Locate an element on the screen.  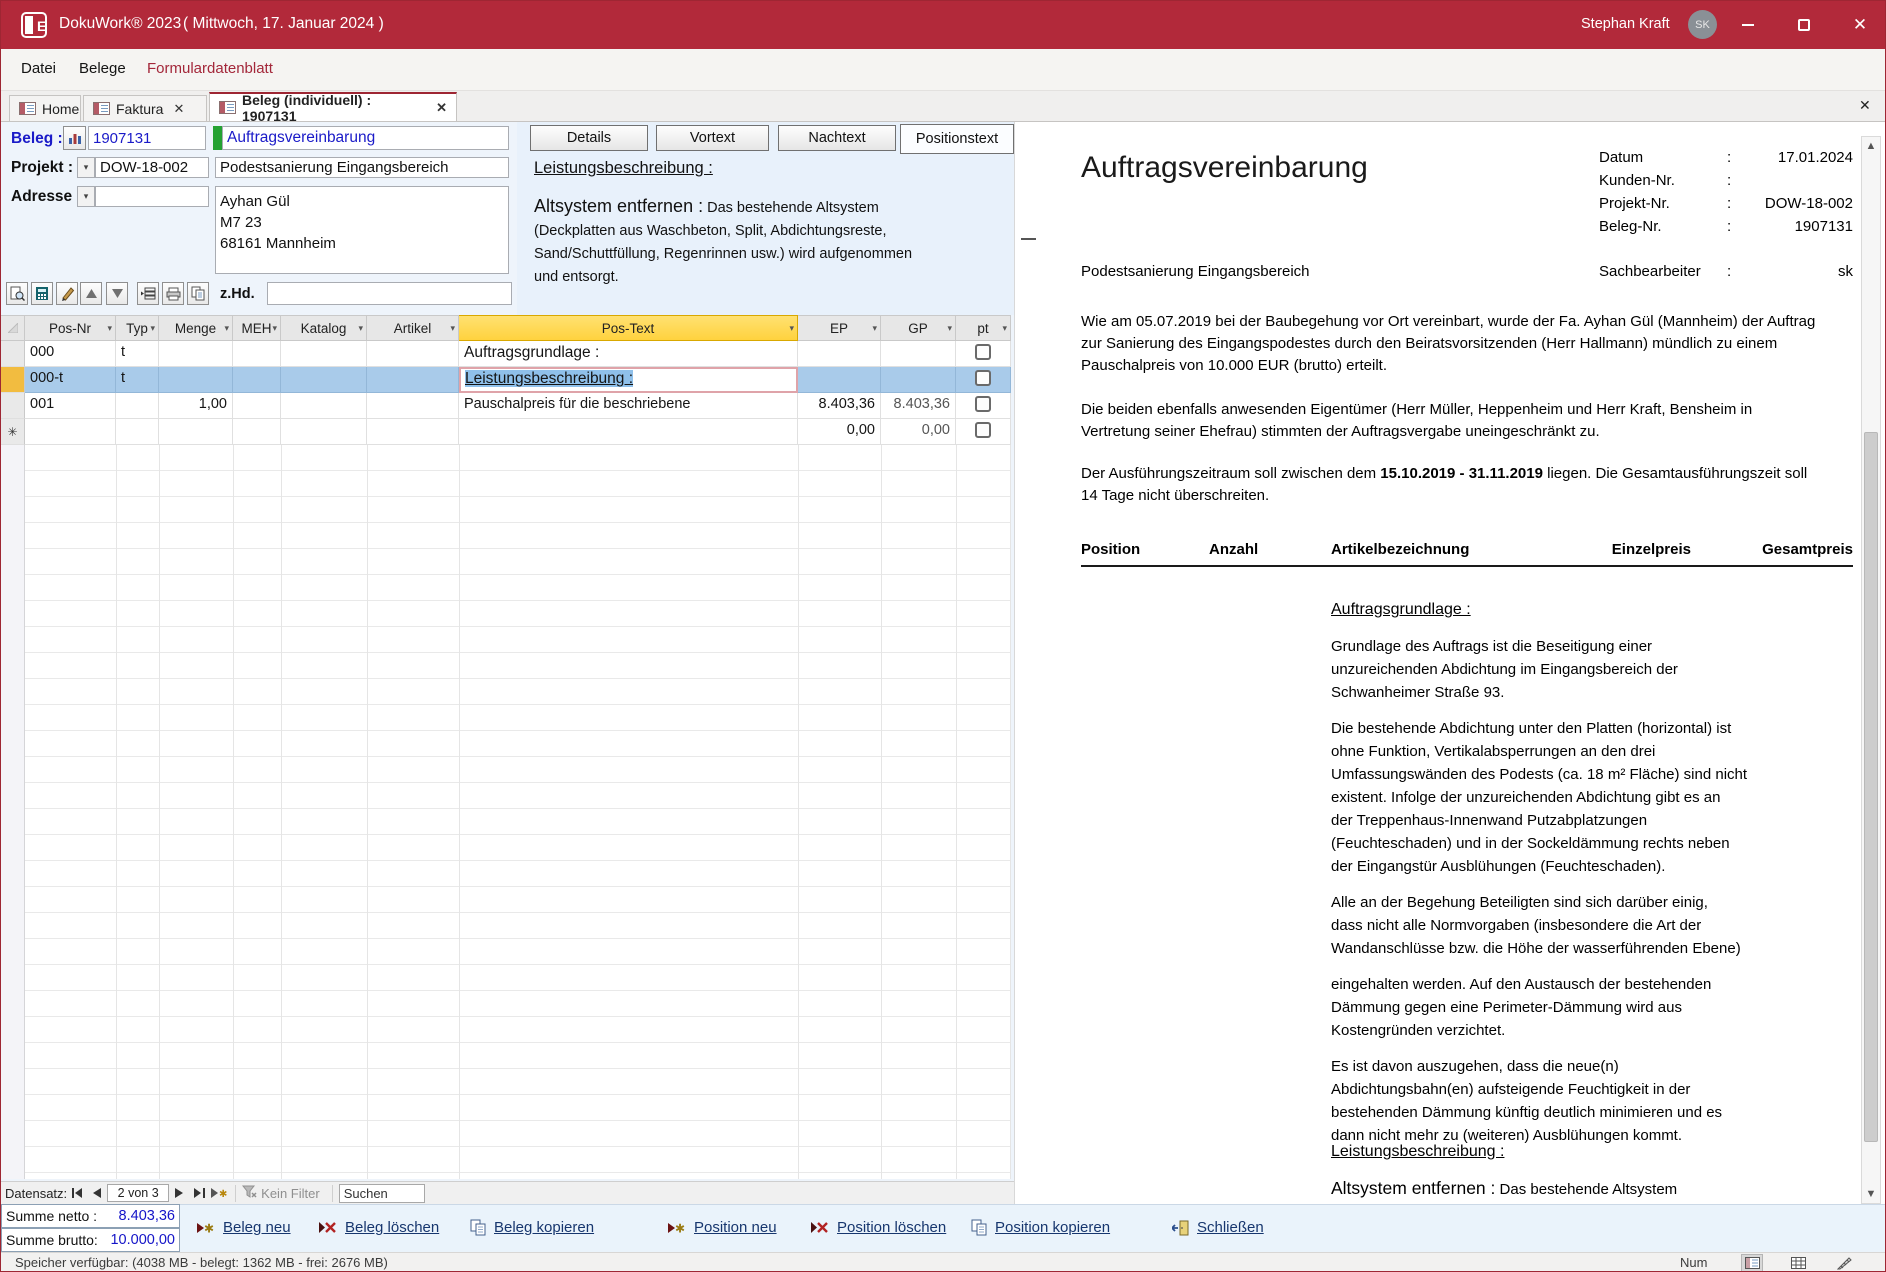
grid-corner-cell is located at coordinates (13, 328).